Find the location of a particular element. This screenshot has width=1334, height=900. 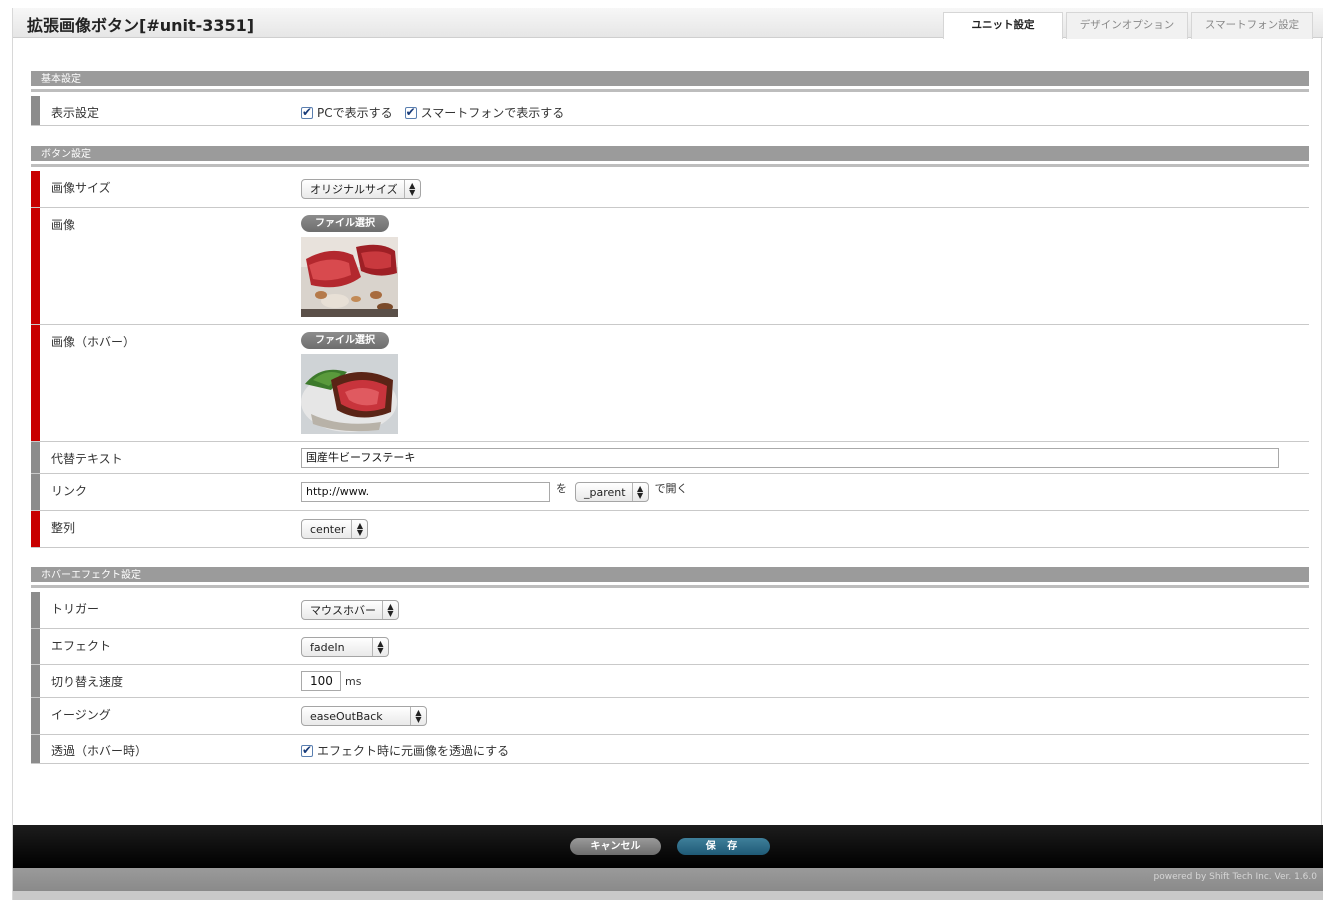

trigger-field: マウスホバー ▲ ▼ is located at coordinates (350, 610).